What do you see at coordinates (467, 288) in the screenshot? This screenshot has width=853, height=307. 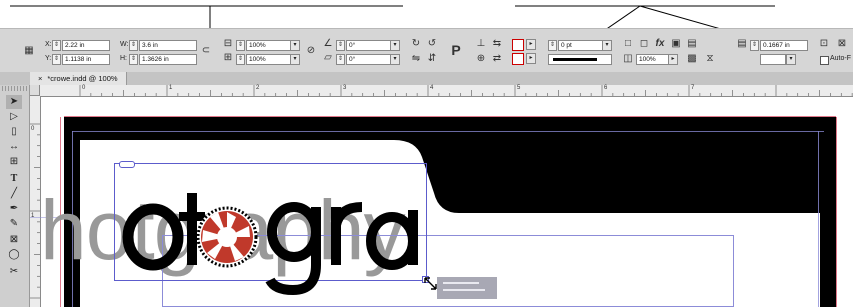 I see `transform-tooltip` at bounding box center [467, 288].